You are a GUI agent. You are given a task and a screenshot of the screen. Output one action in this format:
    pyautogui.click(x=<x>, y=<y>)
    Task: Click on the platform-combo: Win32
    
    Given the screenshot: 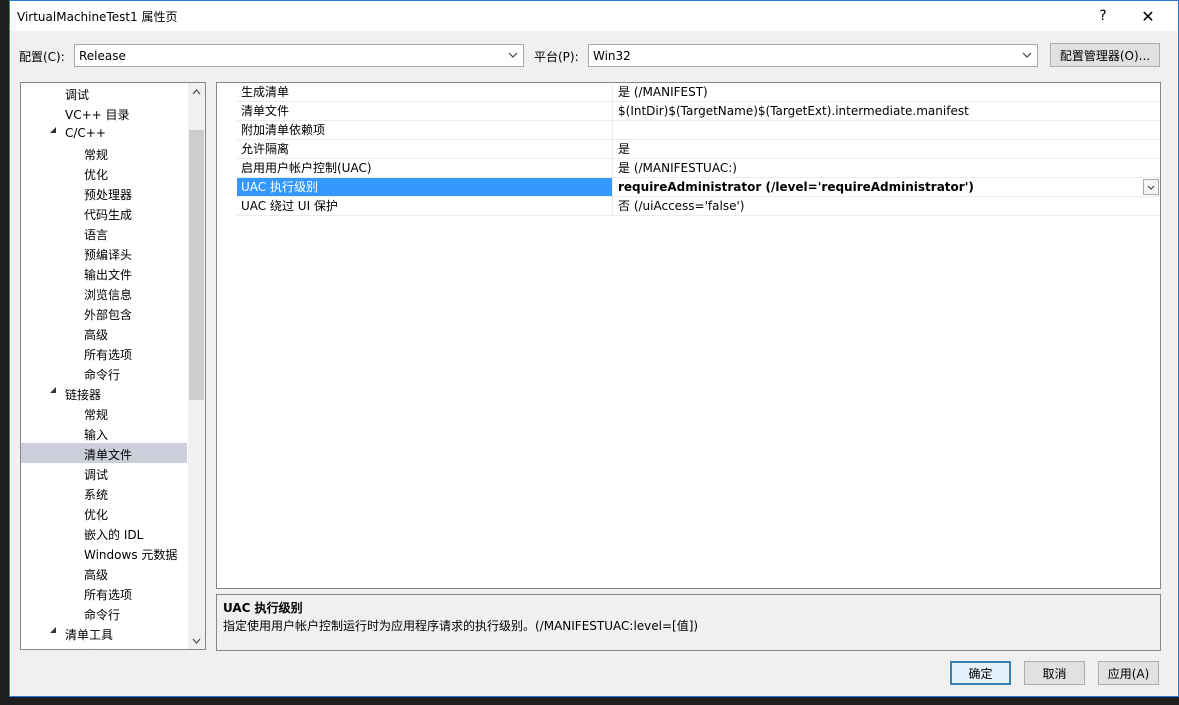 What is the action you would take?
    pyautogui.click(x=813, y=55)
    